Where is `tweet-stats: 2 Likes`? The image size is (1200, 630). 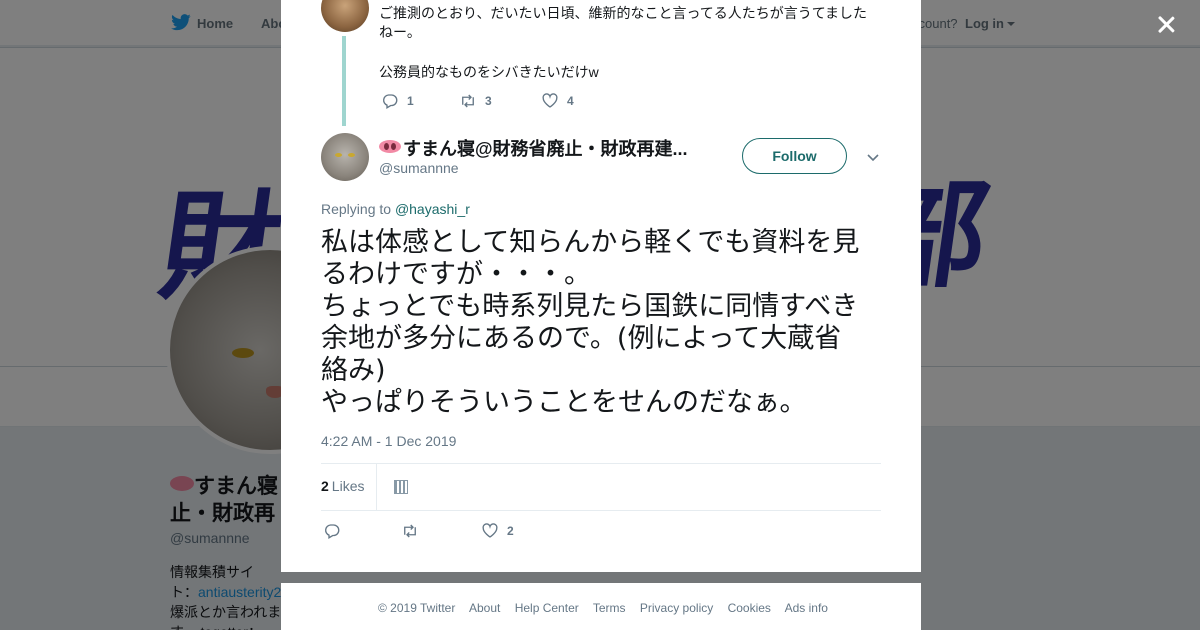
tweet-stats: 2 Likes is located at coordinates (601, 487).